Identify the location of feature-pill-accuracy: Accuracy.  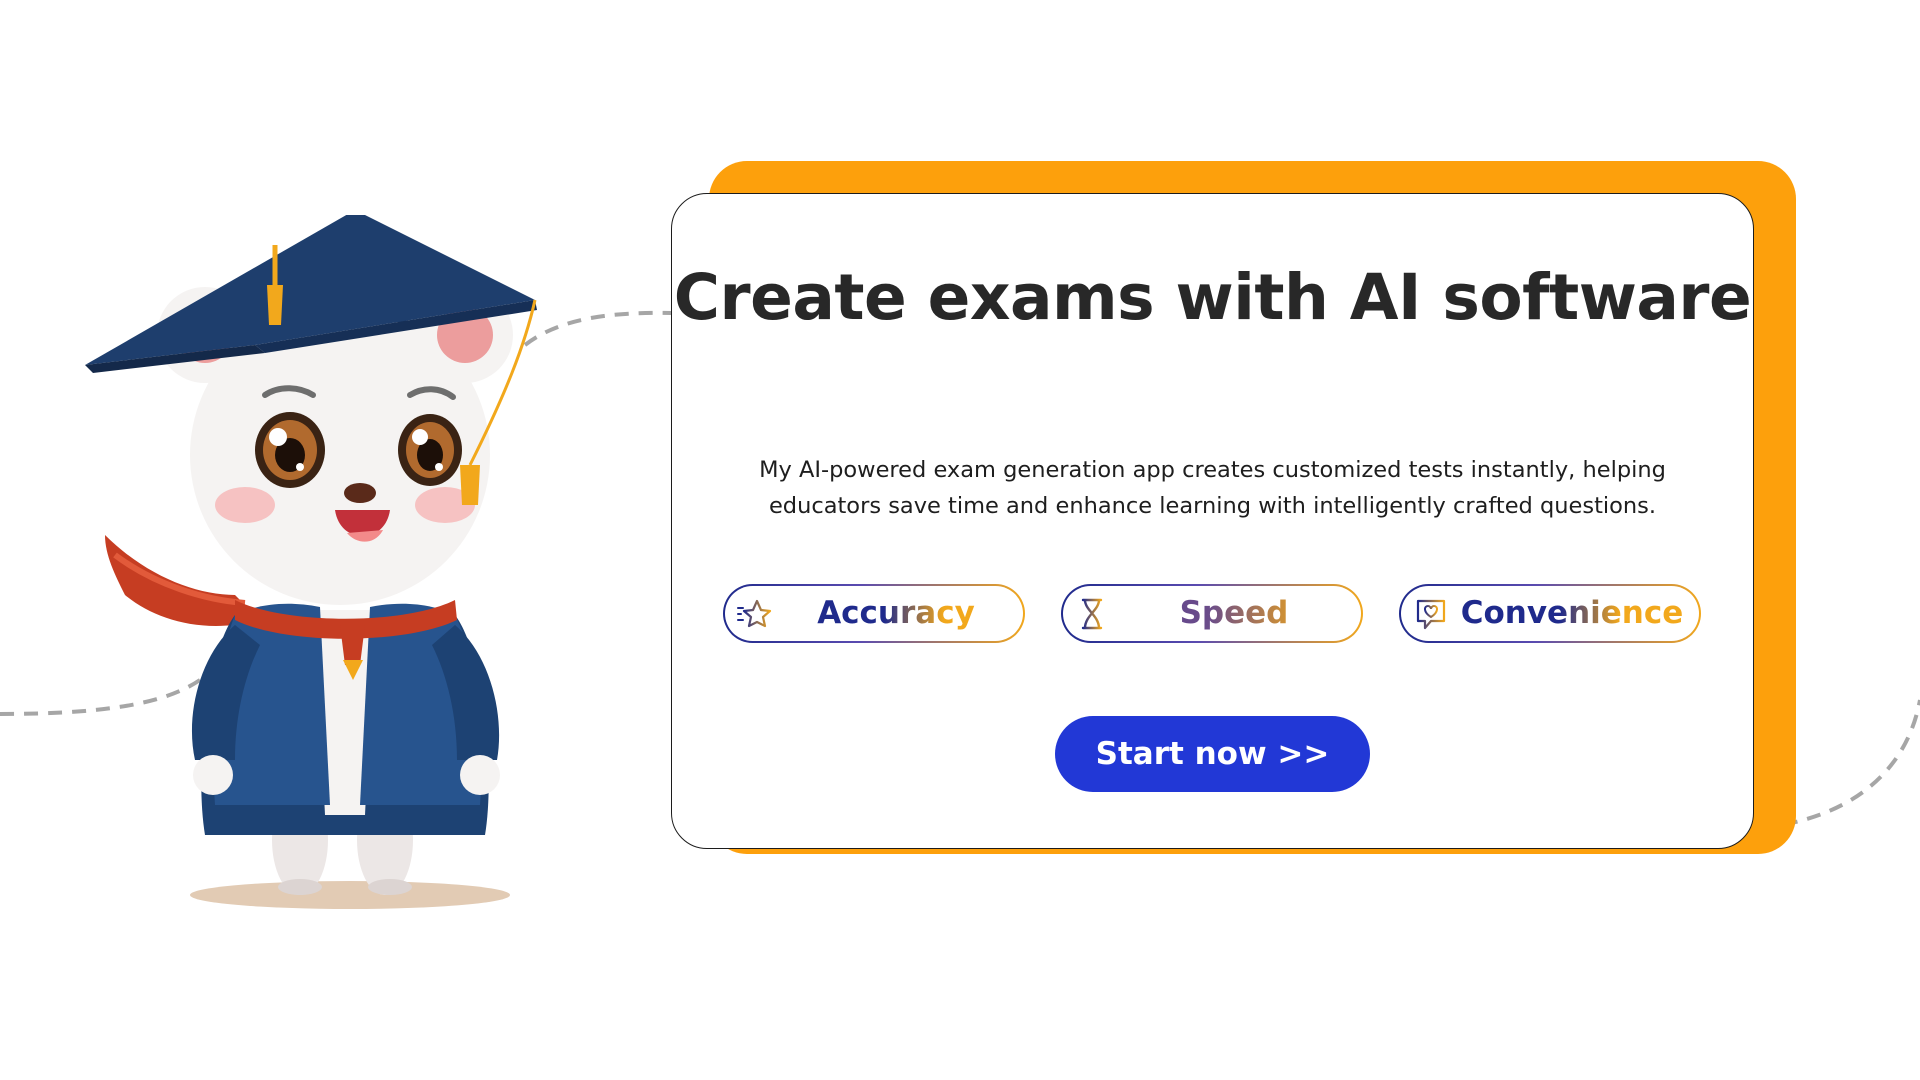
(874, 613).